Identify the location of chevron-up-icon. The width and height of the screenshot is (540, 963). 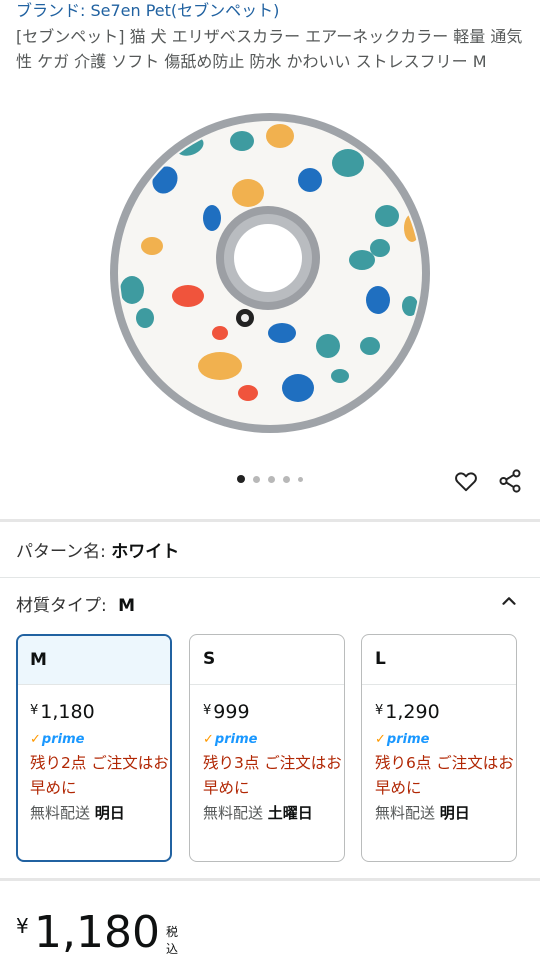
(509, 601).